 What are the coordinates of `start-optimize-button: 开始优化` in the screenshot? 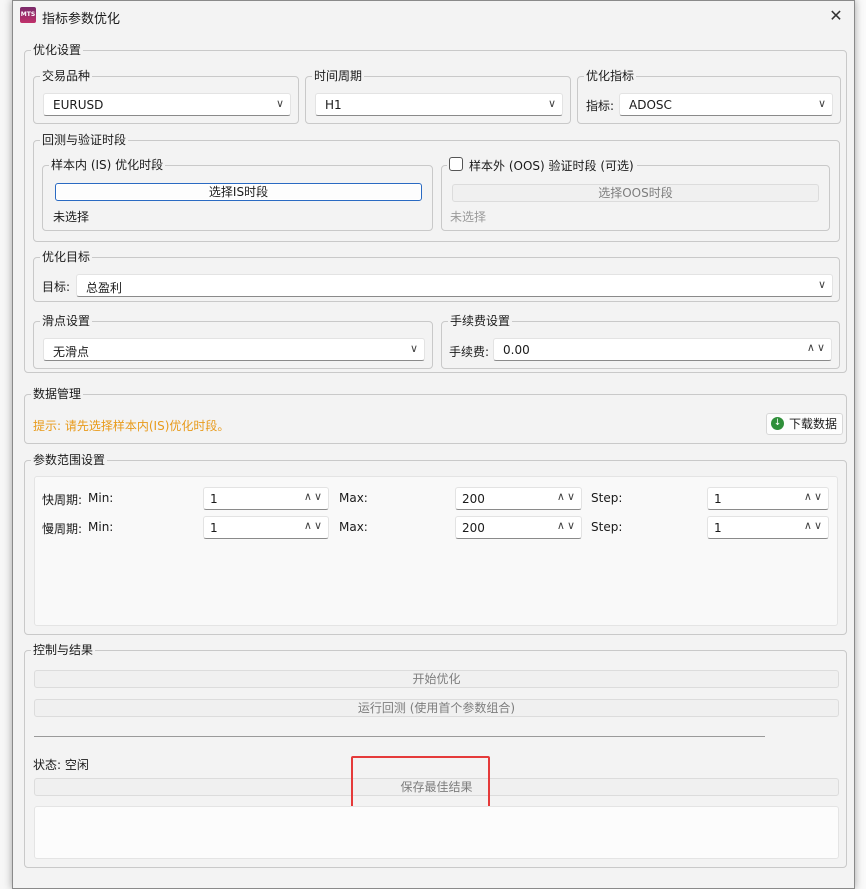 It's located at (436, 679).